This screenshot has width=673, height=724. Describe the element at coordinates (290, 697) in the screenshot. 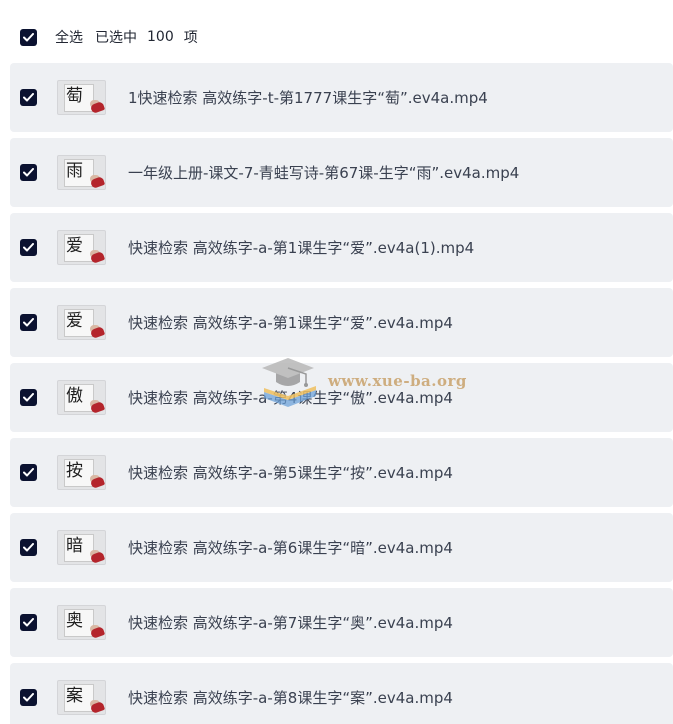

I see `file-name: 快速检索 高效练字-a-第8课生字“案”.ev4a.mp4` at that location.